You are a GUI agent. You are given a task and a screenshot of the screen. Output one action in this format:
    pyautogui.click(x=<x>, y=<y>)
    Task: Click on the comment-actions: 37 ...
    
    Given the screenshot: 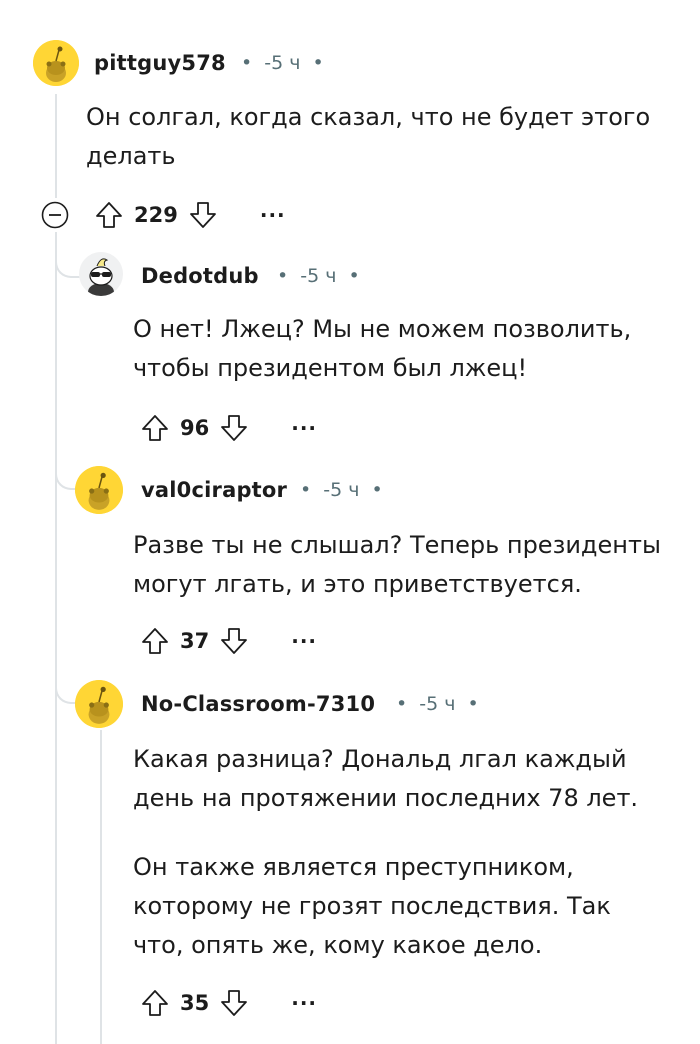 What is the action you would take?
    pyautogui.click(x=227, y=641)
    